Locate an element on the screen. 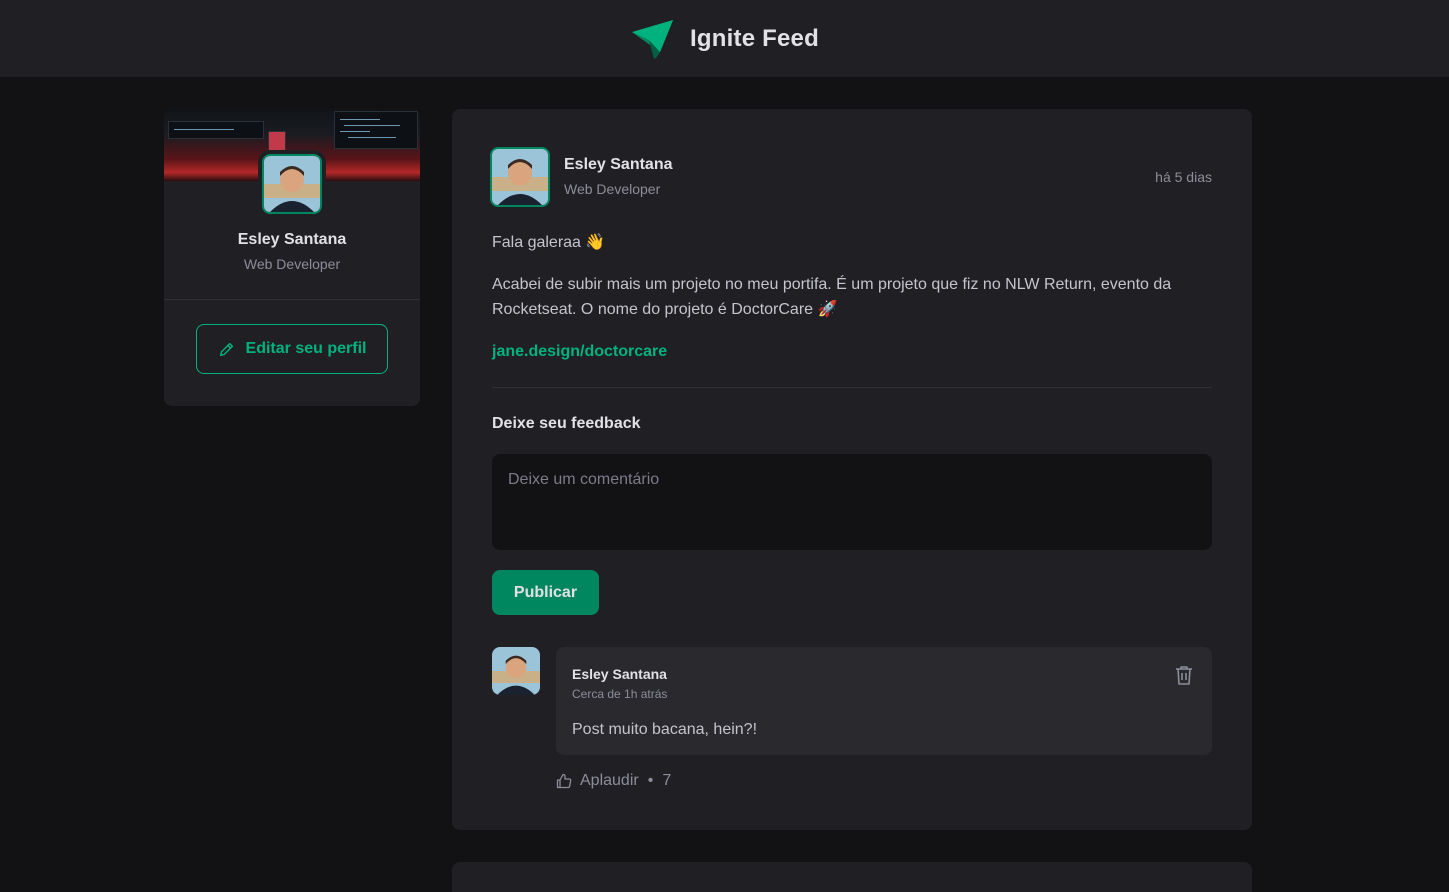  sidebar-user-name: Esley Santana is located at coordinates (292, 239).